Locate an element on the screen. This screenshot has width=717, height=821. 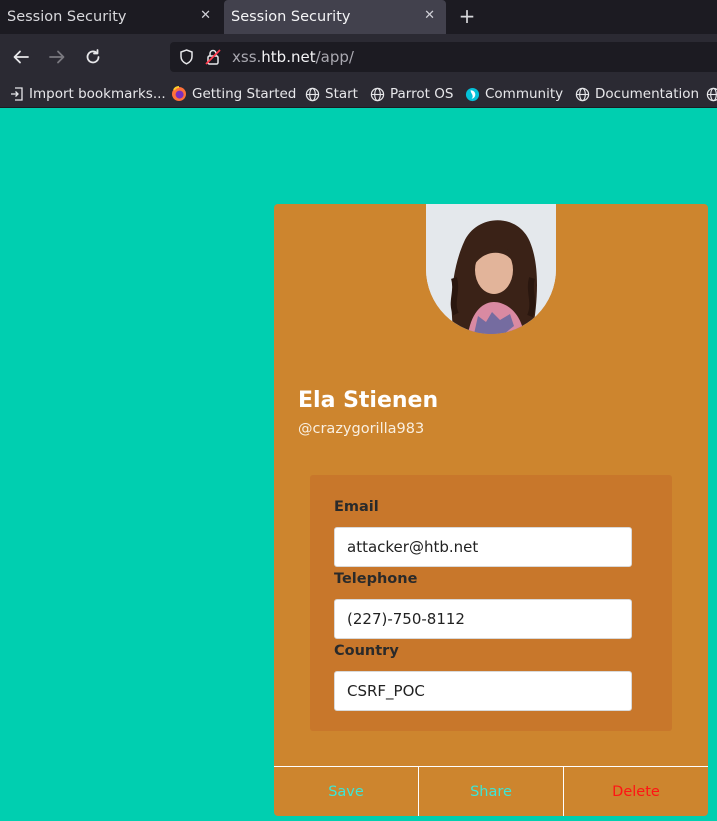
bookmark-parrot-os: Parrot OS is located at coordinates (411, 94).